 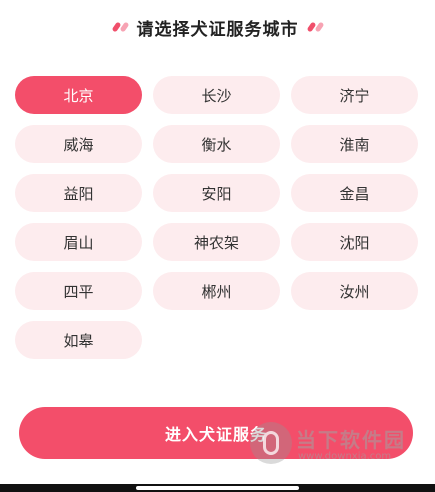 I want to click on city-option-ruzhou: 汝州, so click(x=354, y=291).